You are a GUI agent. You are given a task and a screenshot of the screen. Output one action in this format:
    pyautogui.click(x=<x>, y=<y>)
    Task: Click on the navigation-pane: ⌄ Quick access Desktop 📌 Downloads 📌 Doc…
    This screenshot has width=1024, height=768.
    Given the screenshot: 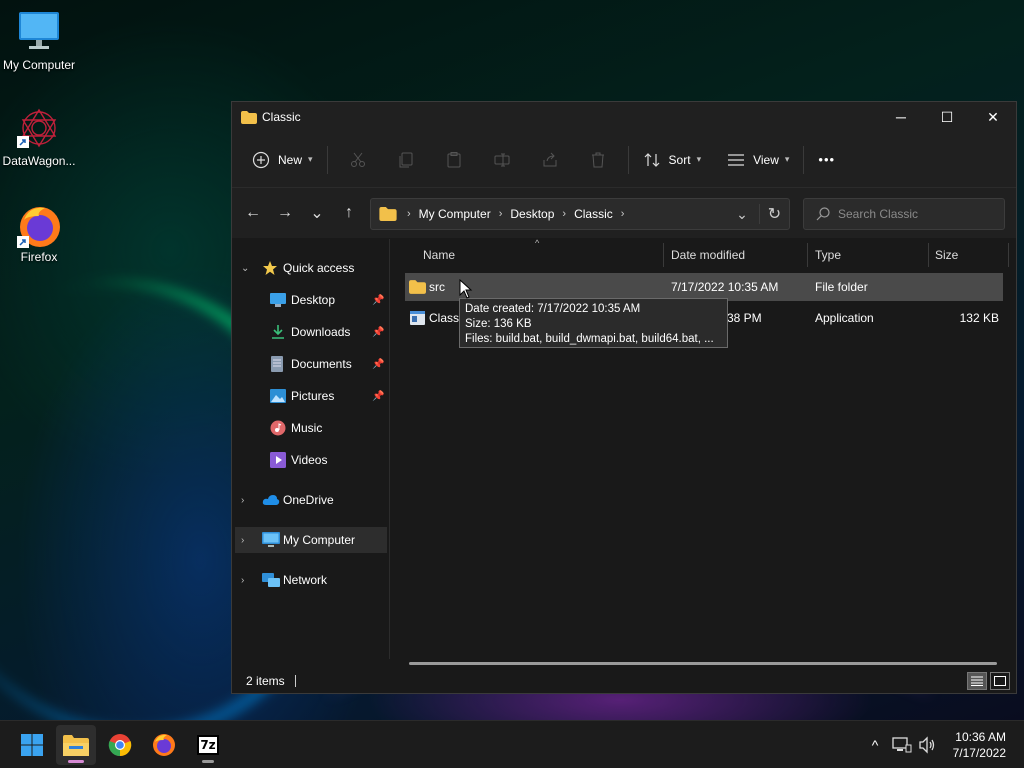 What is the action you would take?
    pyautogui.click(x=311, y=449)
    